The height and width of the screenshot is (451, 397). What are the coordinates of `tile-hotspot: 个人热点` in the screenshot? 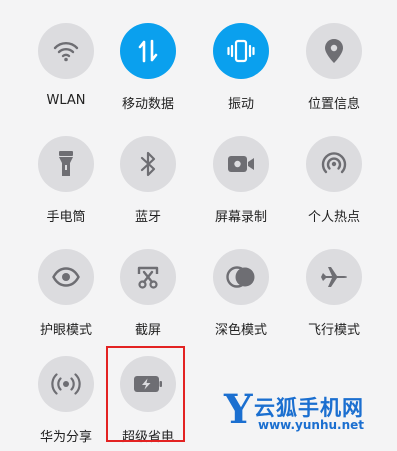 It's located at (329, 191).